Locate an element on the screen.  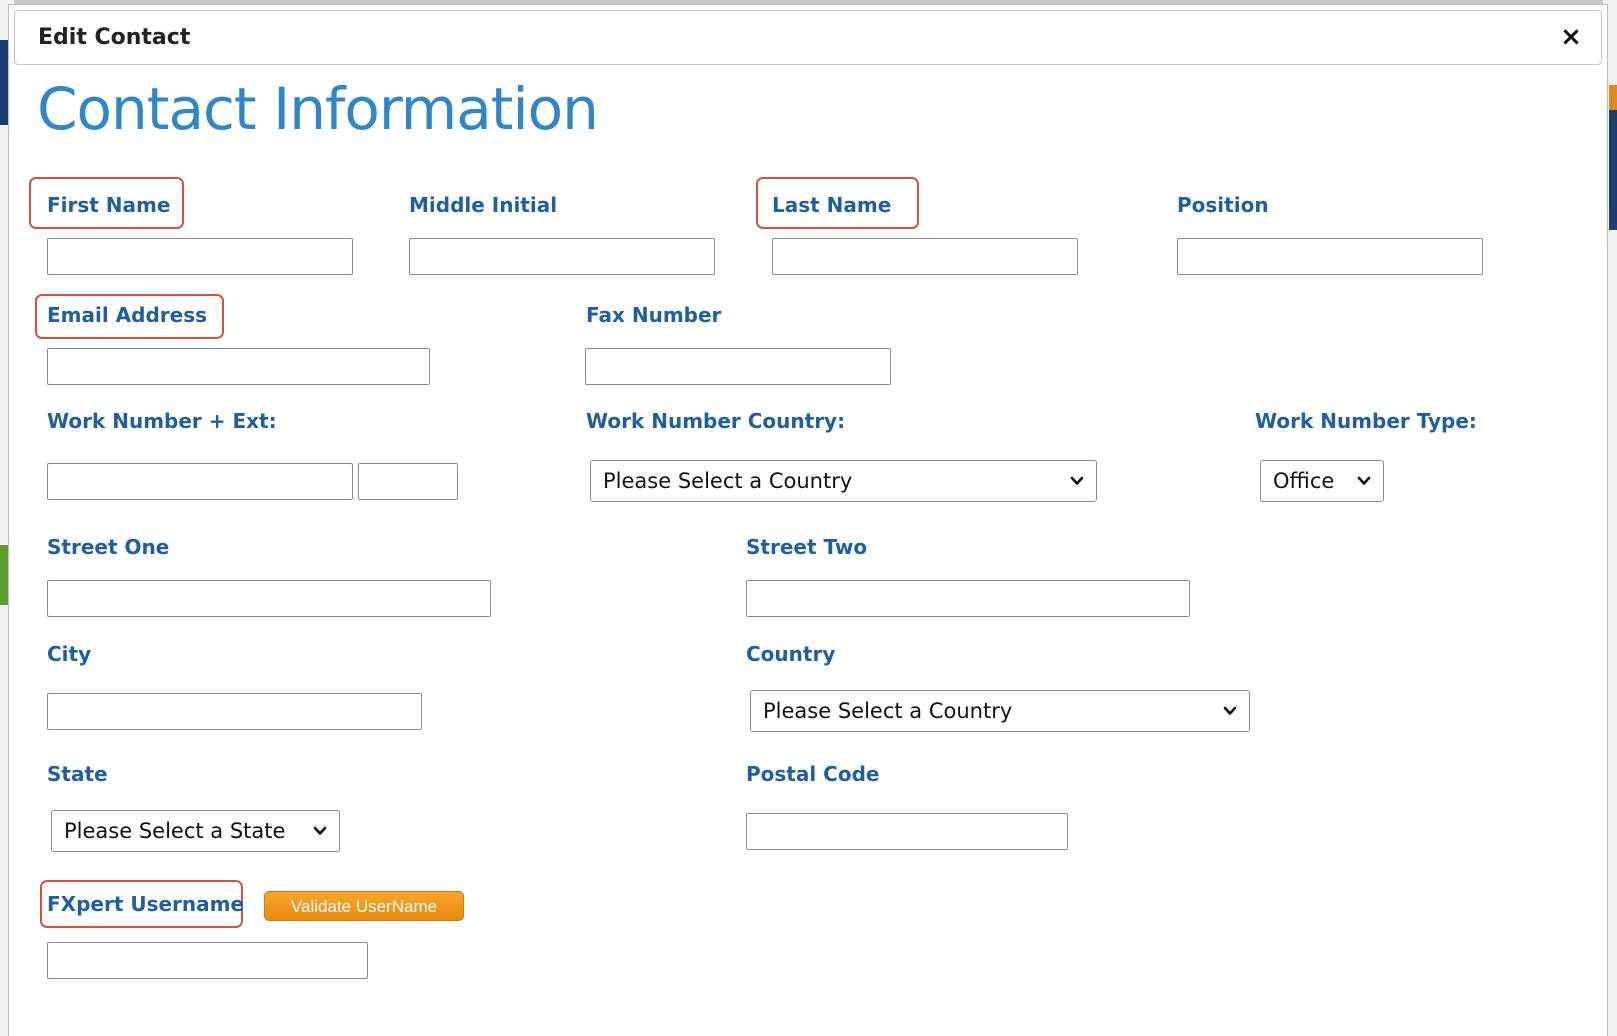
country-selected: Please Select a Country is located at coordinates (888, 711).